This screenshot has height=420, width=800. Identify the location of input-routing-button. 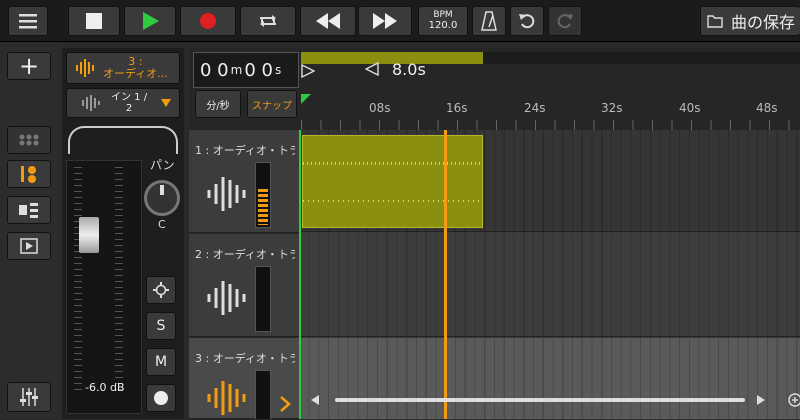
(29, 210).